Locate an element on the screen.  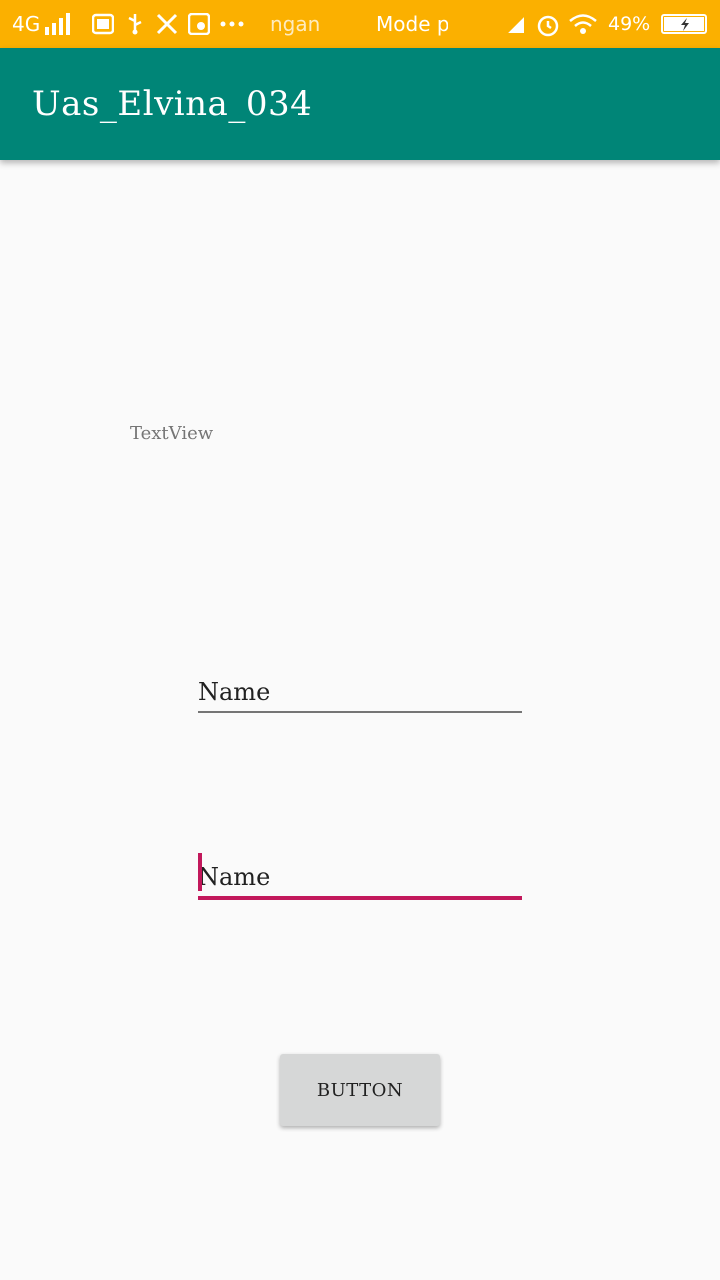
app-icon is located at coordinates (199, 24).